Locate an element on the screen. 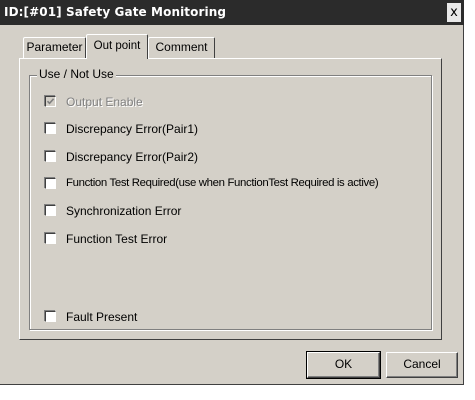  window-title: ID:[#01] Safety Gate Monitoring is located at coordinates (115, 12).